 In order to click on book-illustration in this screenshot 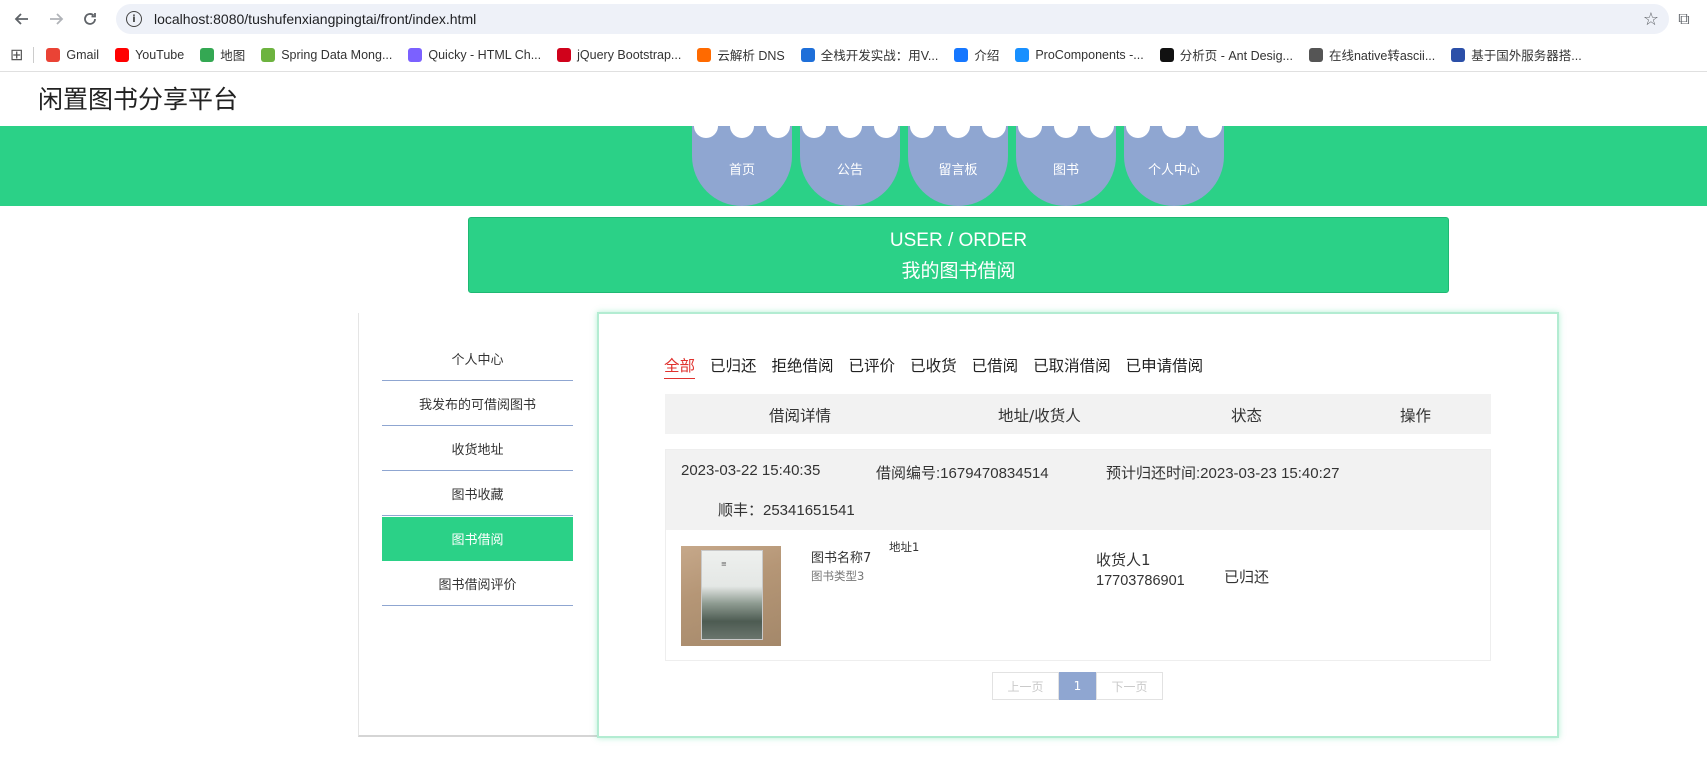, I will do `click(732, 595)`.